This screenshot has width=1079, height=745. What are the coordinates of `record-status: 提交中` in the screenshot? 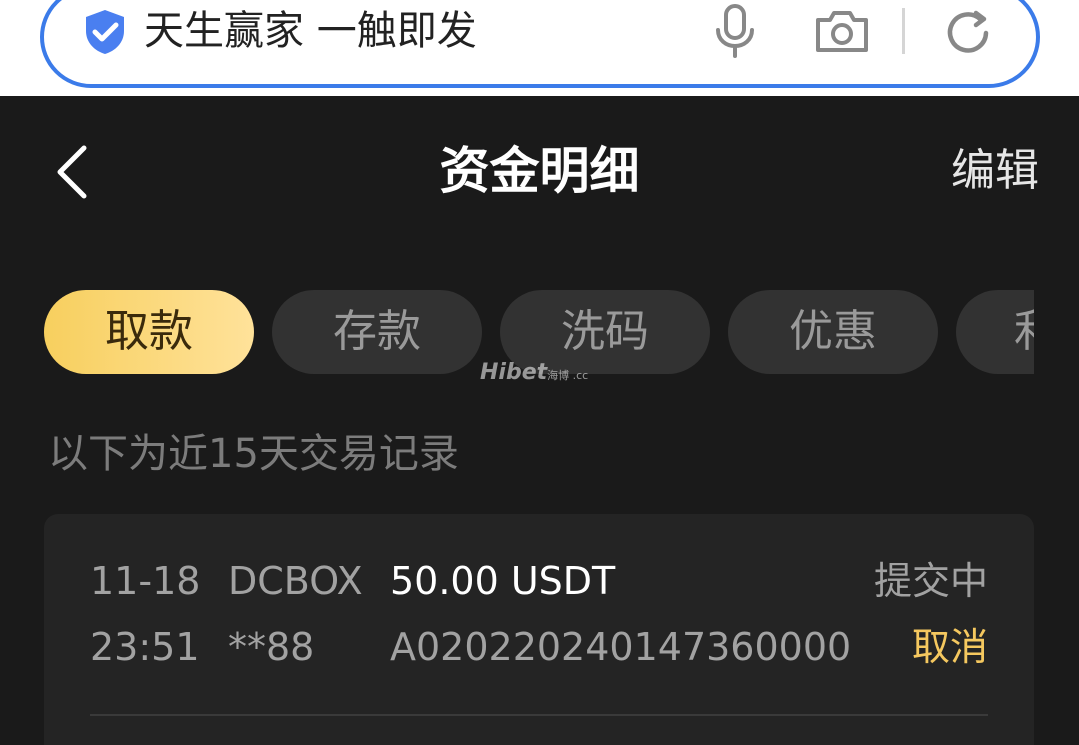 It's located at (930, 581).